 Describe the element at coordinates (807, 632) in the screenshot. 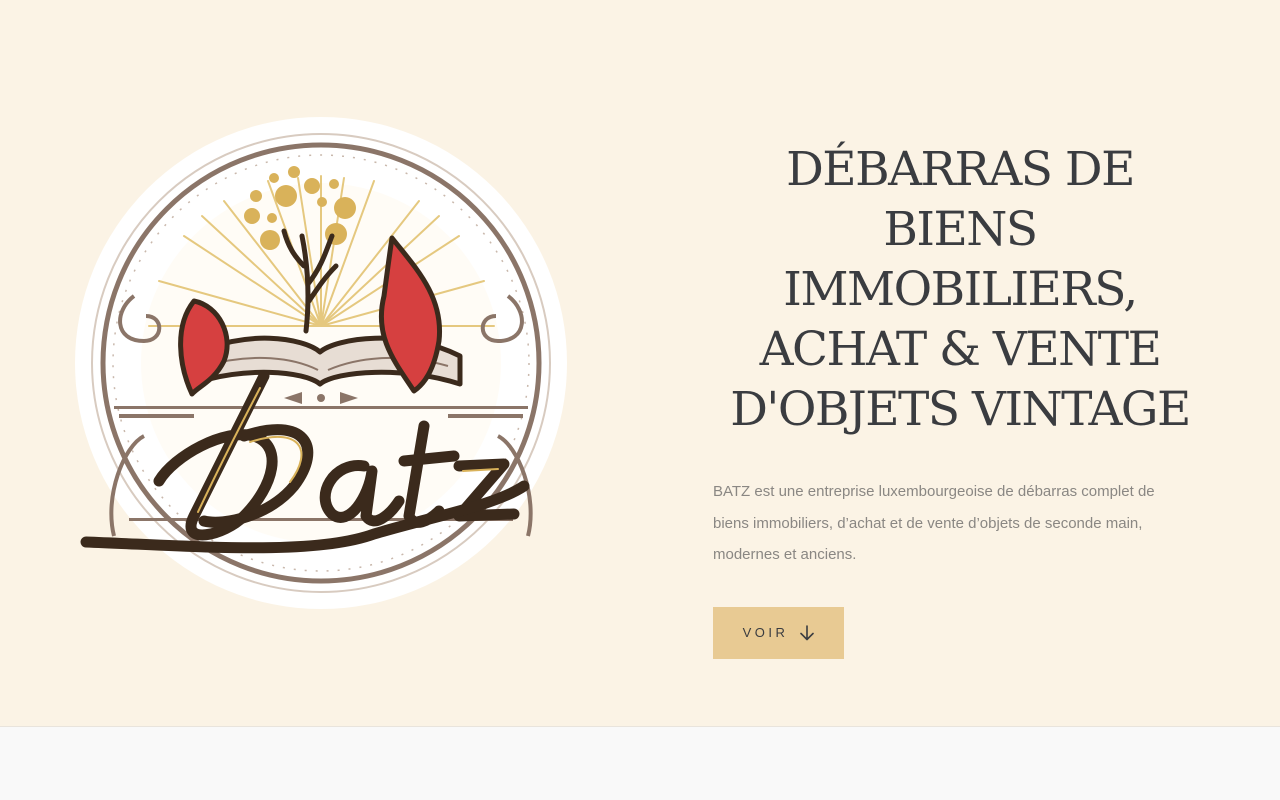

I see `arrow-down-icon` at that location.